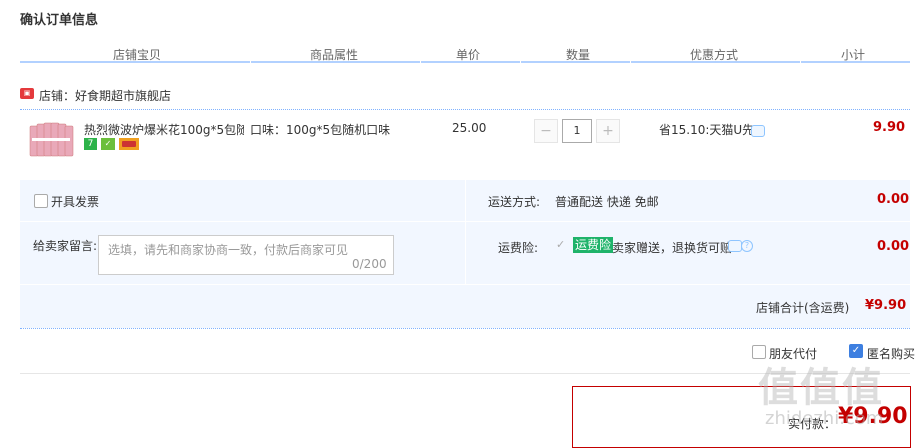  I want to click on unit-price: 25.00, so click(469, 128).